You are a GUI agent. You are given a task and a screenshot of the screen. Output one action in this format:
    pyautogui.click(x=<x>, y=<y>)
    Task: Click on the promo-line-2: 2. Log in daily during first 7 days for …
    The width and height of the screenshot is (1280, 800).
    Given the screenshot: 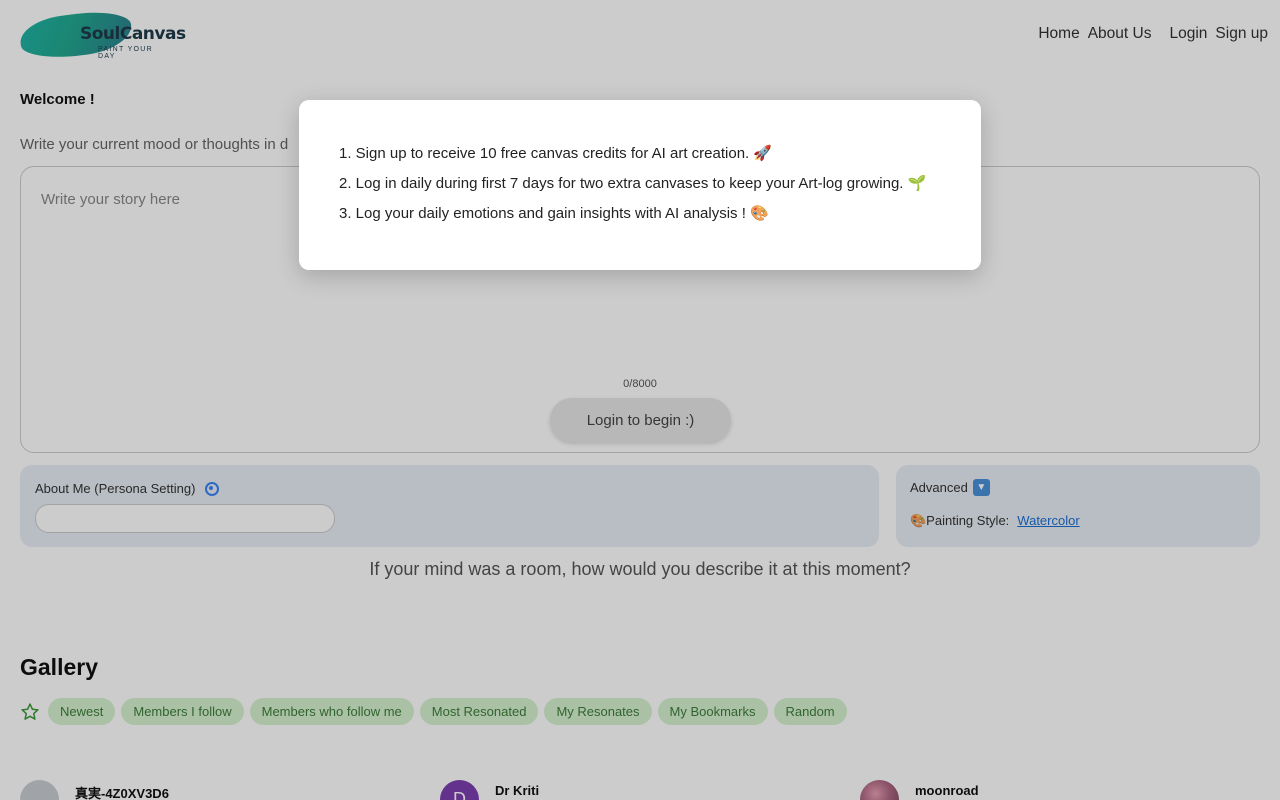 What is the action you would take?
    pyautogui.click(x=633, y=183)
    